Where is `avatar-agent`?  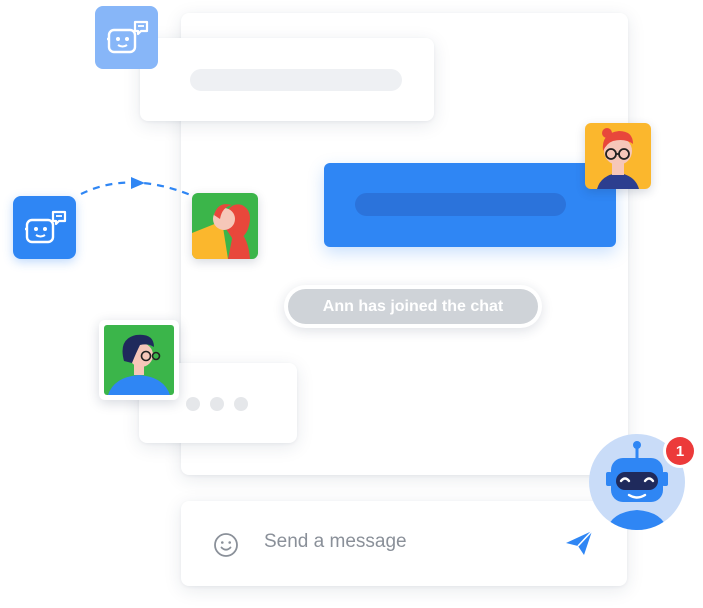 avatar-agent is located at coordinates (225, 226).